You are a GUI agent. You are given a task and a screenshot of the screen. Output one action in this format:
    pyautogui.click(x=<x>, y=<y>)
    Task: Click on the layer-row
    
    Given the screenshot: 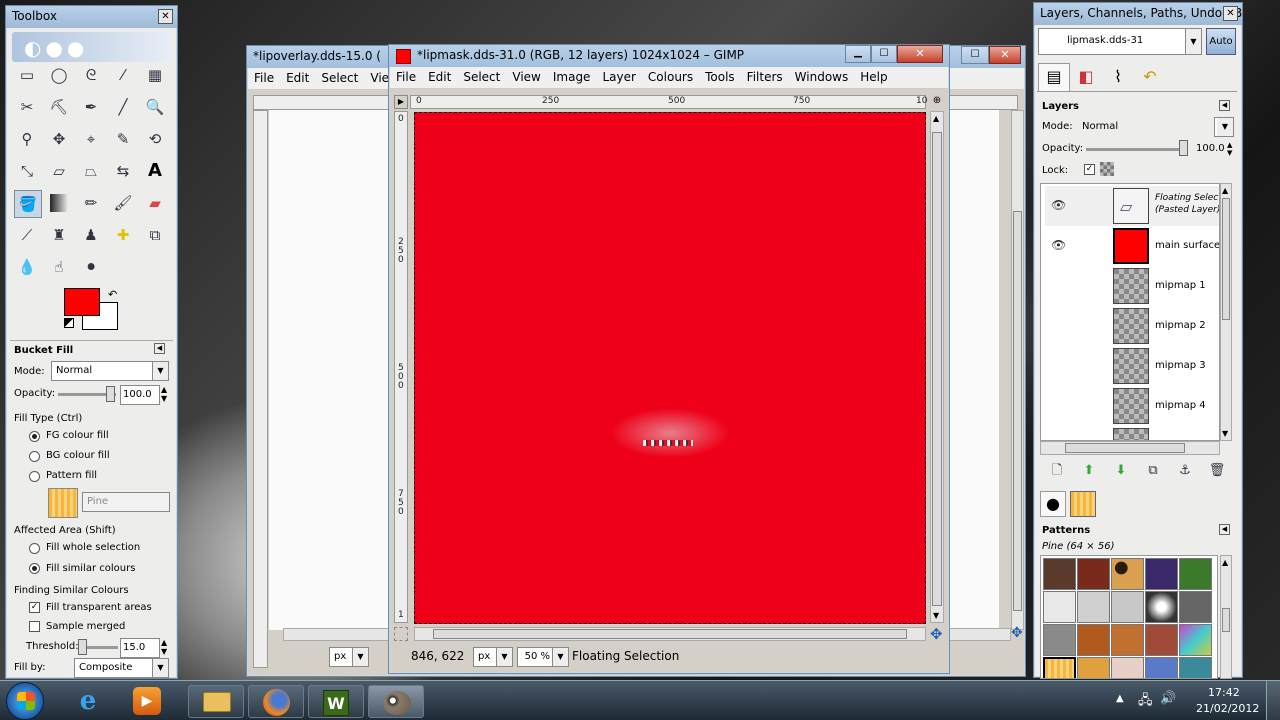 What is the action you would take?
    pyautogui.click(x=1132, y=433)
    